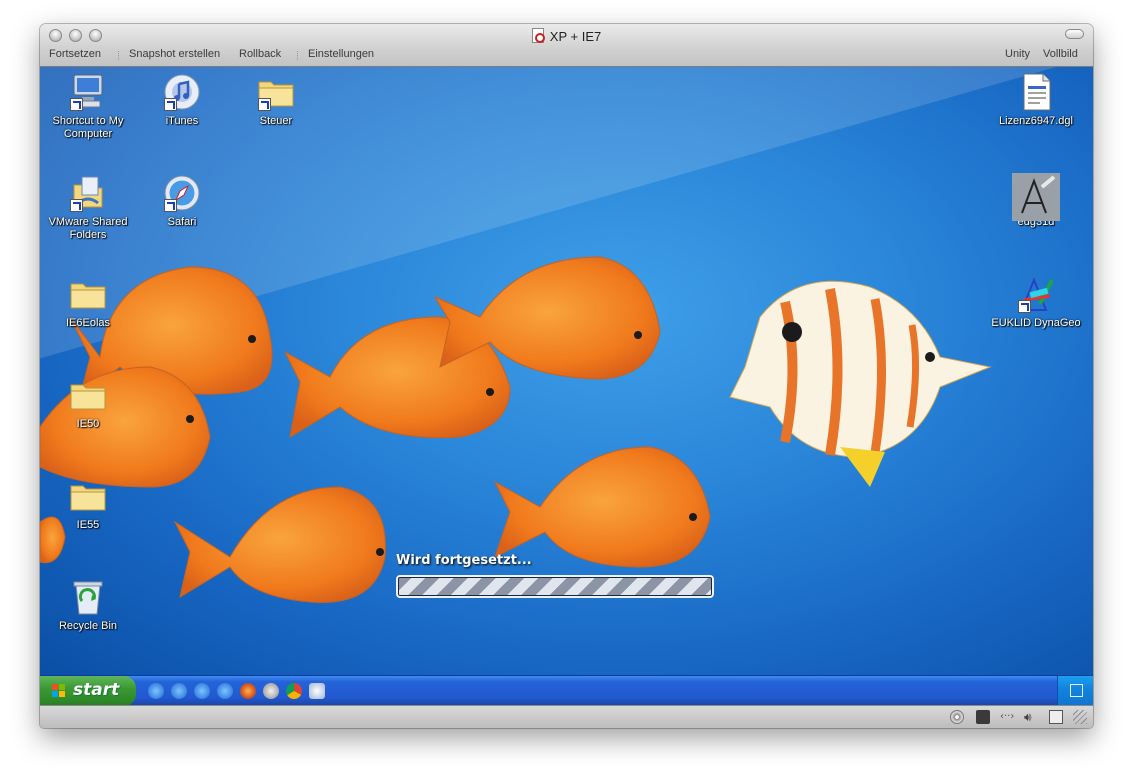 This screenshot has height=782, width=1133. I want to click on dynageo-icon, so click(1036, 294).